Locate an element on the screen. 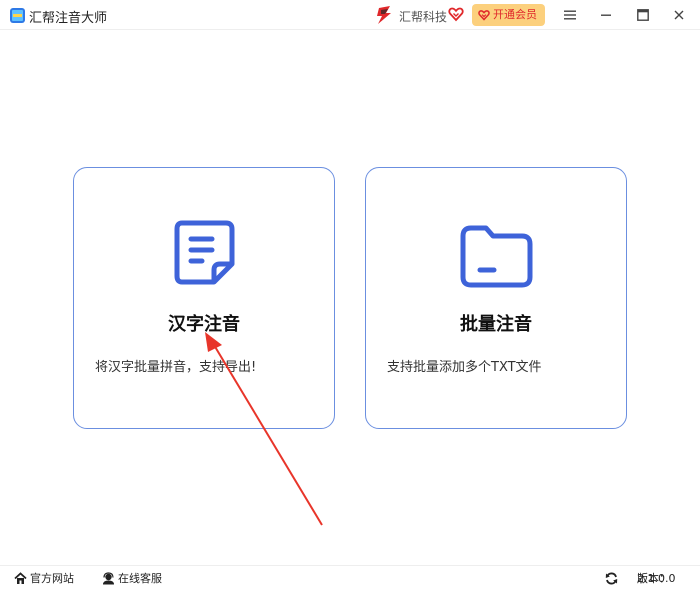  close-icon is located at coordinates (679, 15).